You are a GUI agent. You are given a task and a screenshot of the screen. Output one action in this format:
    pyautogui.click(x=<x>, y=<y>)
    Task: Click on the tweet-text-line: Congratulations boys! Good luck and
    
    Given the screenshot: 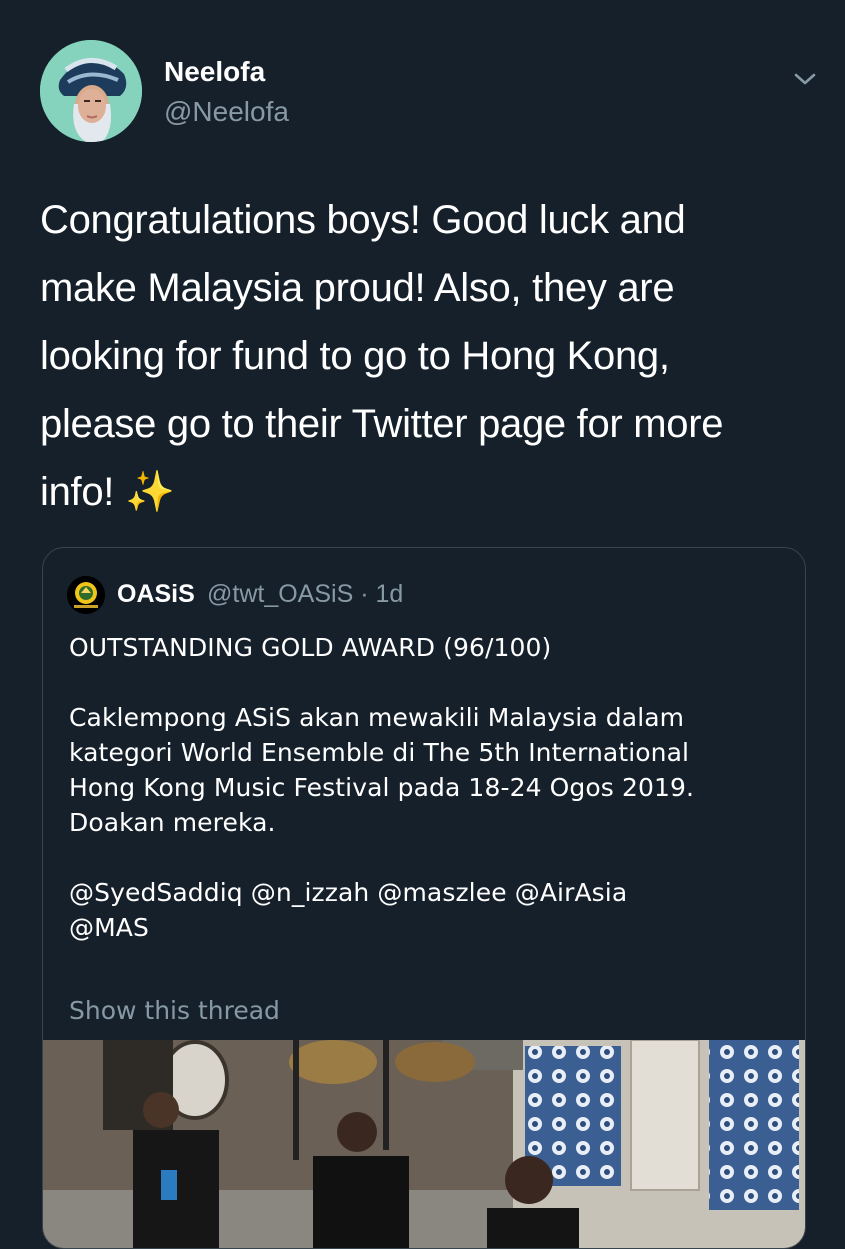 What is the action you would take?
    pyautogui.click(x=363, y=220)
    